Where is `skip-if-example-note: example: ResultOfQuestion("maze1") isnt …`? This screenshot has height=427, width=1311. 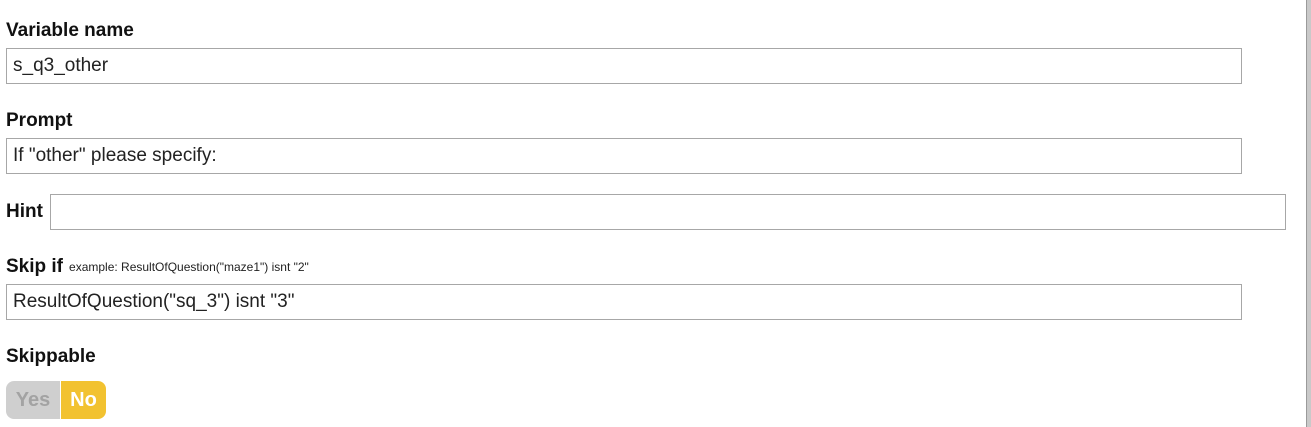 skip-if-example-note: example: ResultOfQuestion("maze1") isnt … is located at coordinates (189, 267).